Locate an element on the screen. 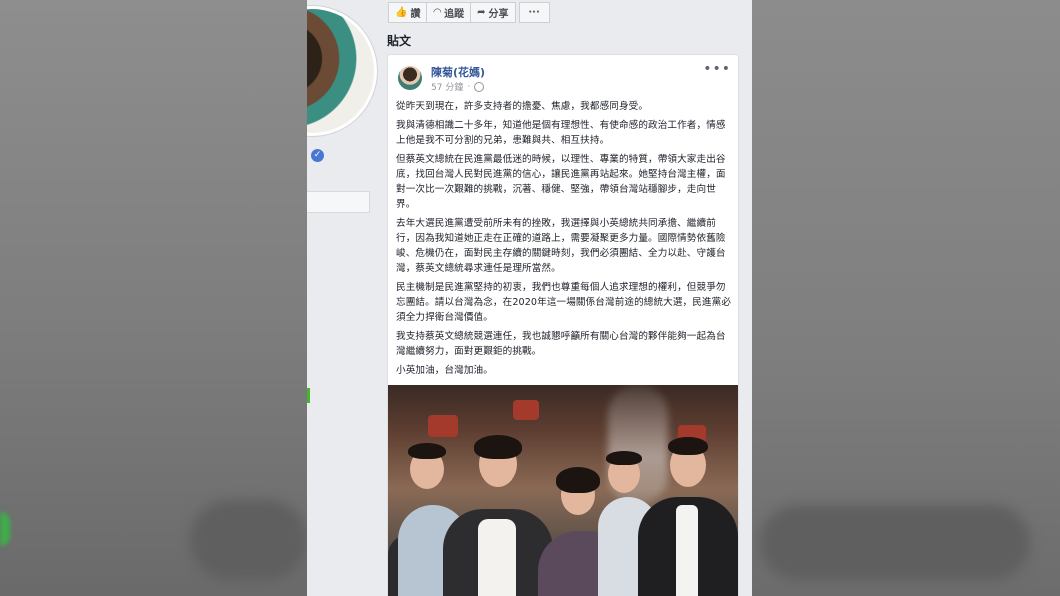 The height and width of the screenshot is (596, 1060). author-name: 陳菊(花媽) is located at coordinates (458, 72).